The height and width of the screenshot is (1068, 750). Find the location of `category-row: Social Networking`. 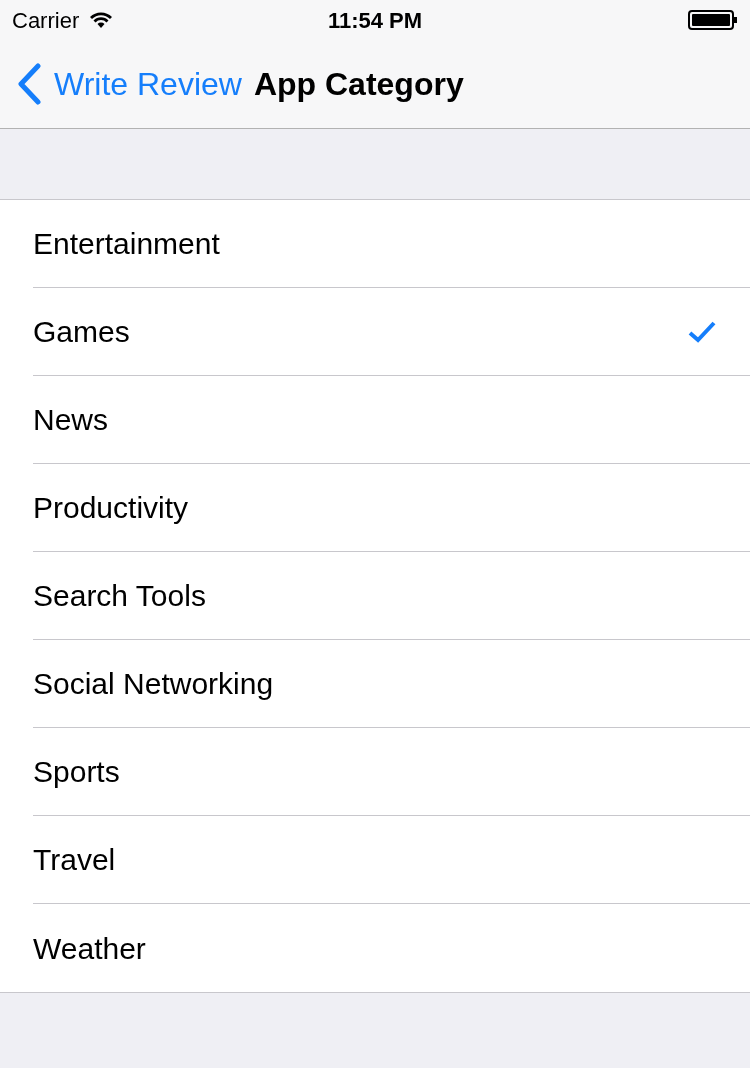

category-row: Social Networking is located at coordinates (391, 684).